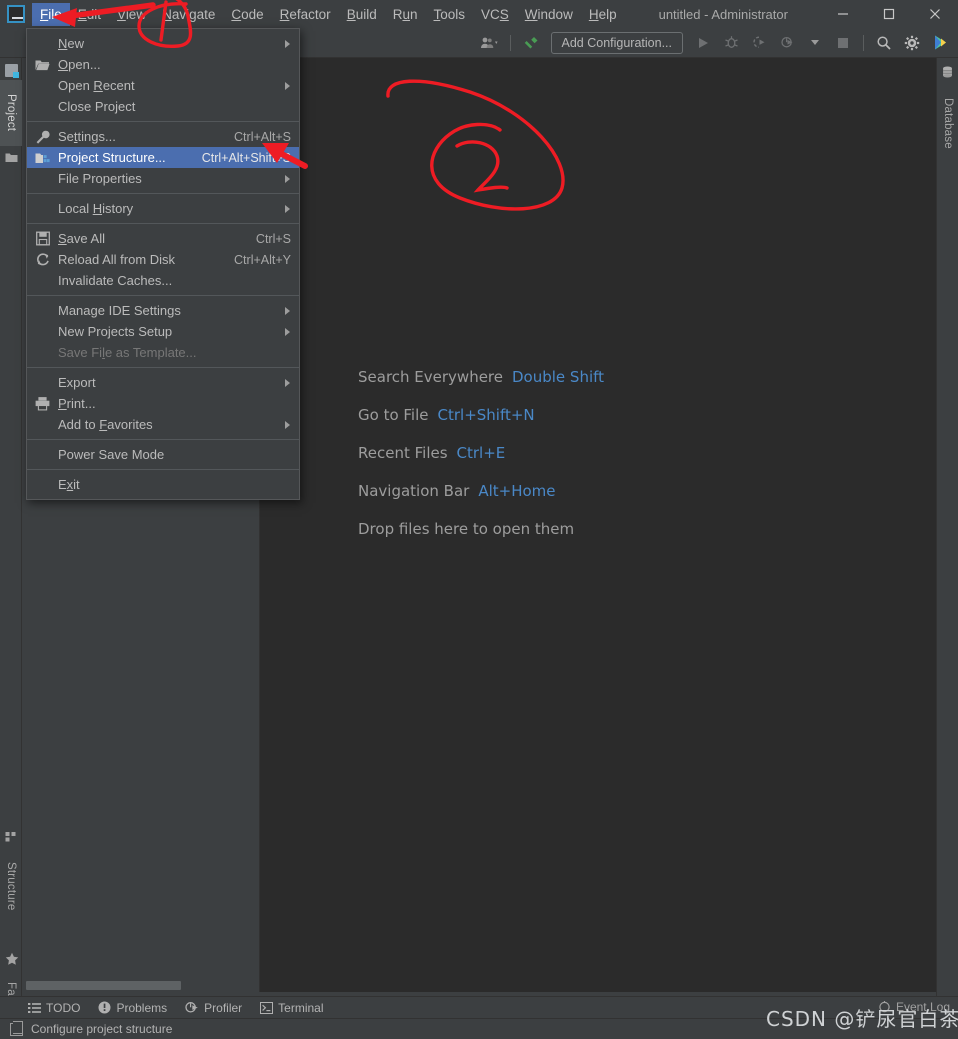 Image resolution: width=958 pixels, height=1039 pixels. Describe the element at coordinates (63, 1007) in the screenshot. I see `bottom-item-label: TODO` at that location.